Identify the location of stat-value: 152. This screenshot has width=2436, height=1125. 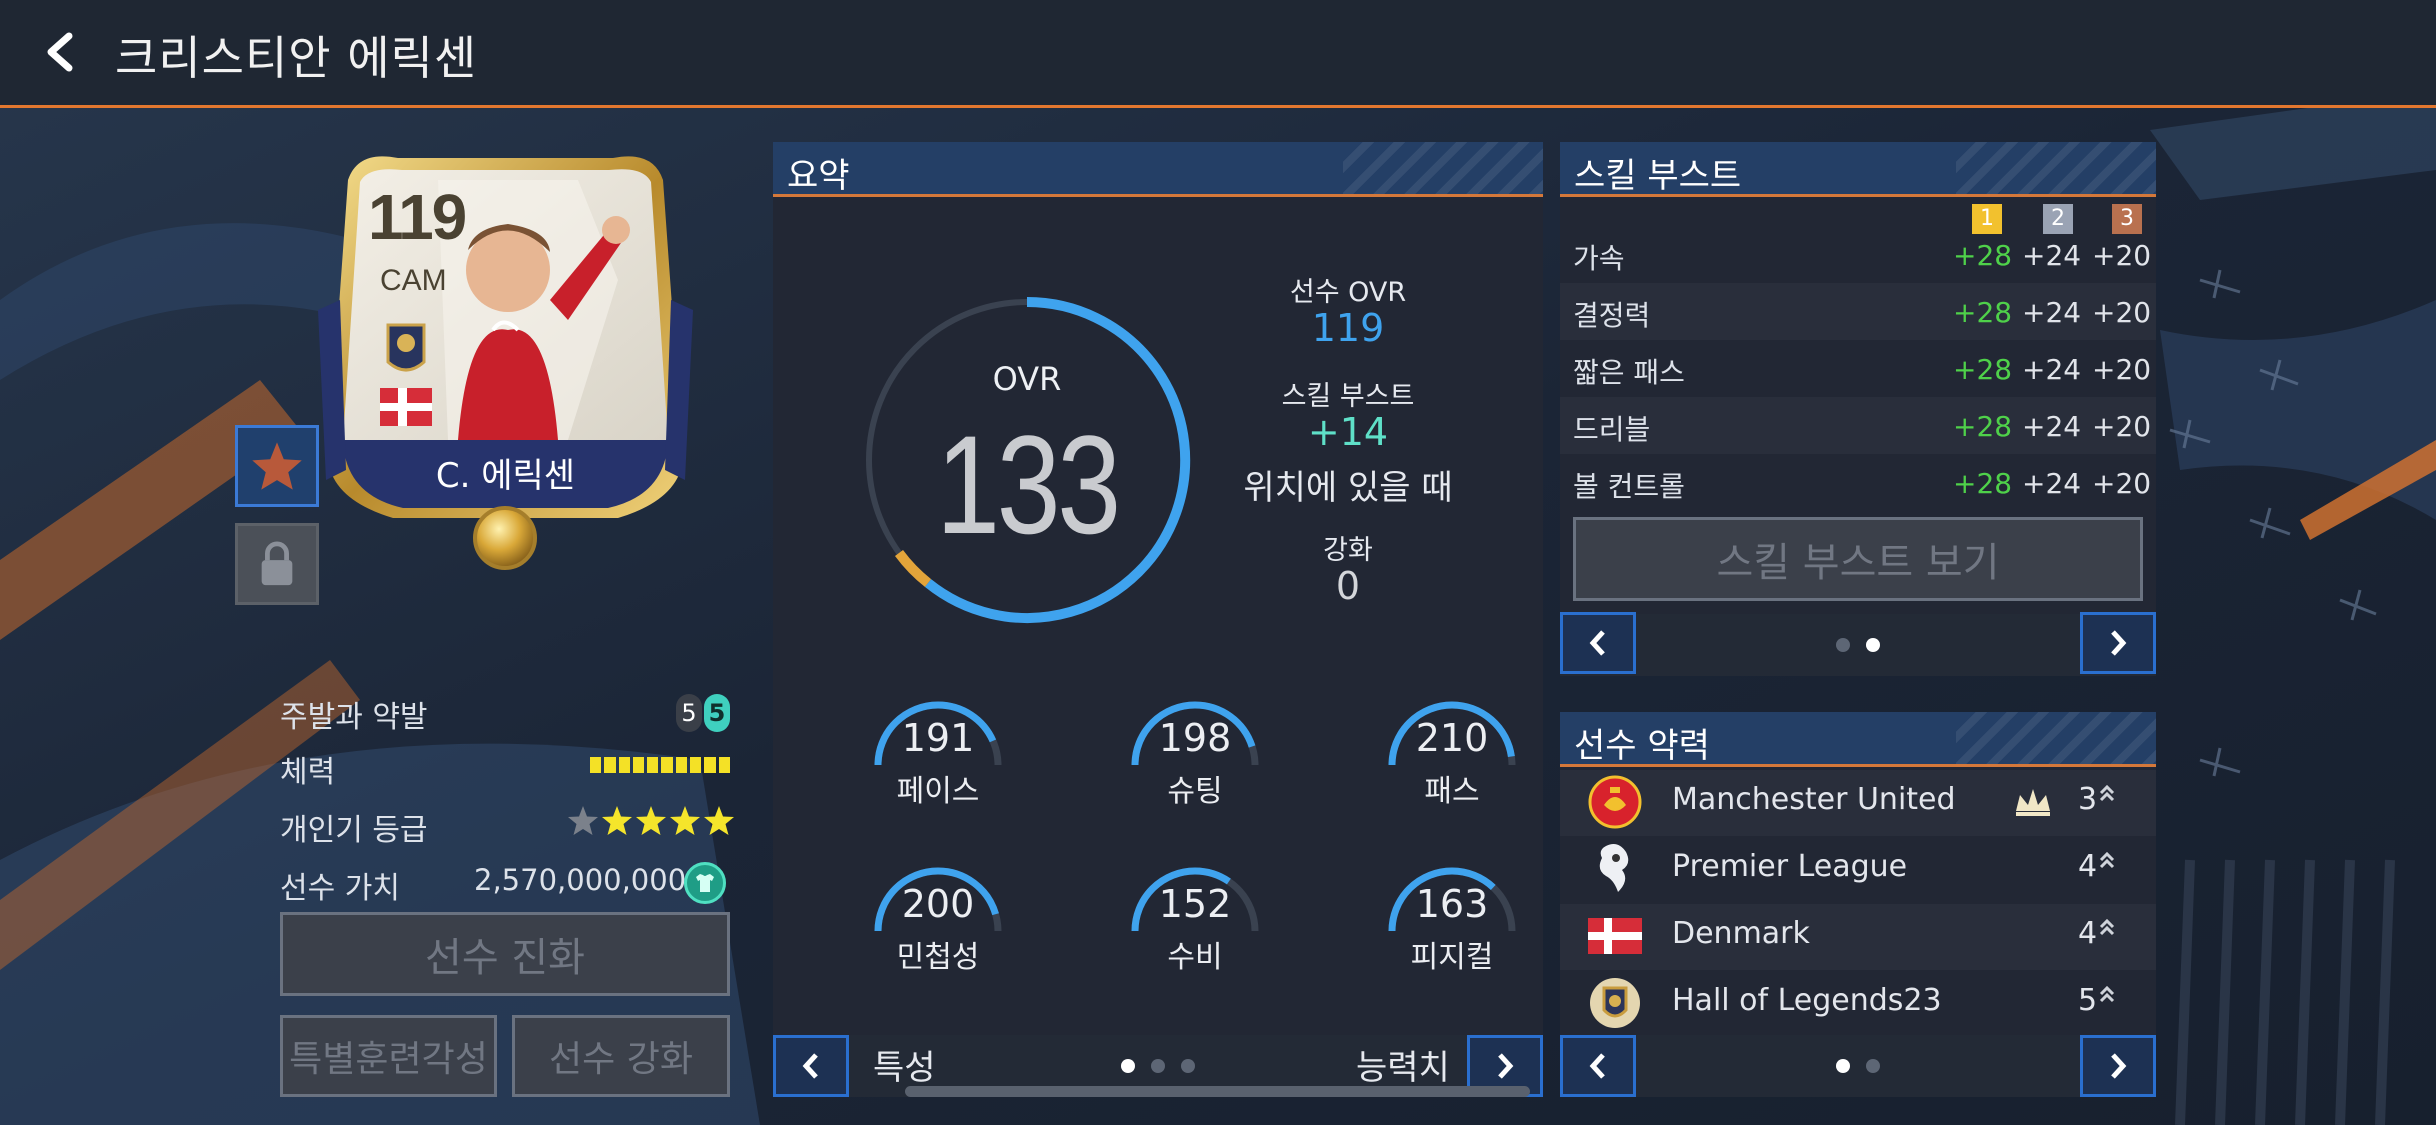
(1195, 904).